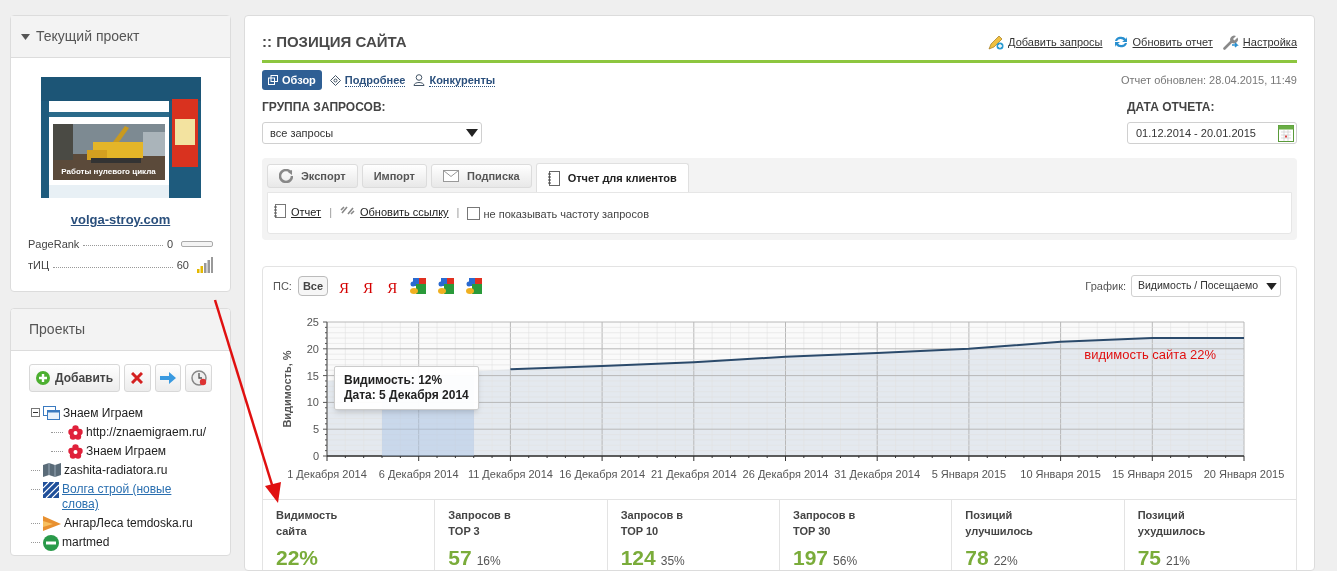 The height and width of the screenshot is (571, 1337). What do you see at coordinates (825, 523) in the screenshot?
I see `stat-label: Запросов в TOP 30` at bounding box center [825, 523].